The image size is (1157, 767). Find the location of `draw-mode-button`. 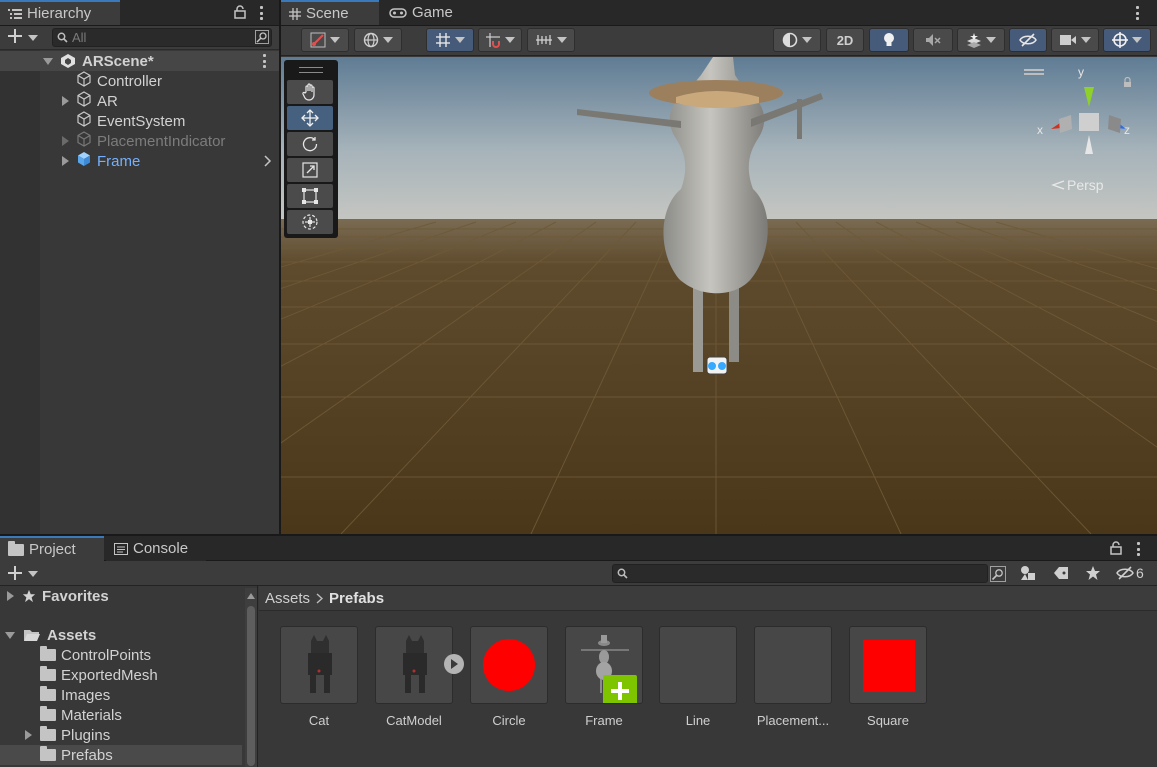

draw-mode-button is located at coordinates (325, 40).